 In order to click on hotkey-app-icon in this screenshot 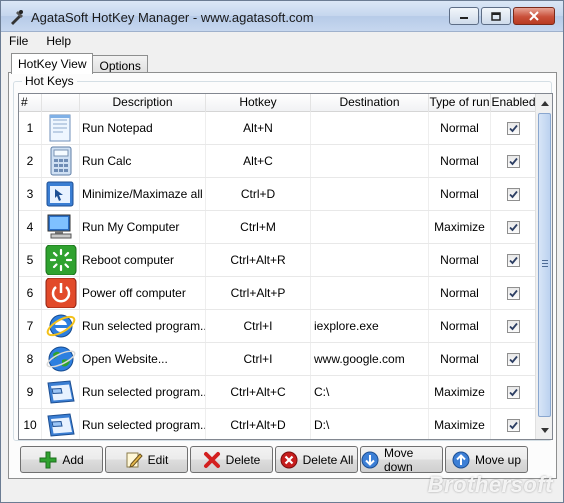, I will do `click(17, 17)`.